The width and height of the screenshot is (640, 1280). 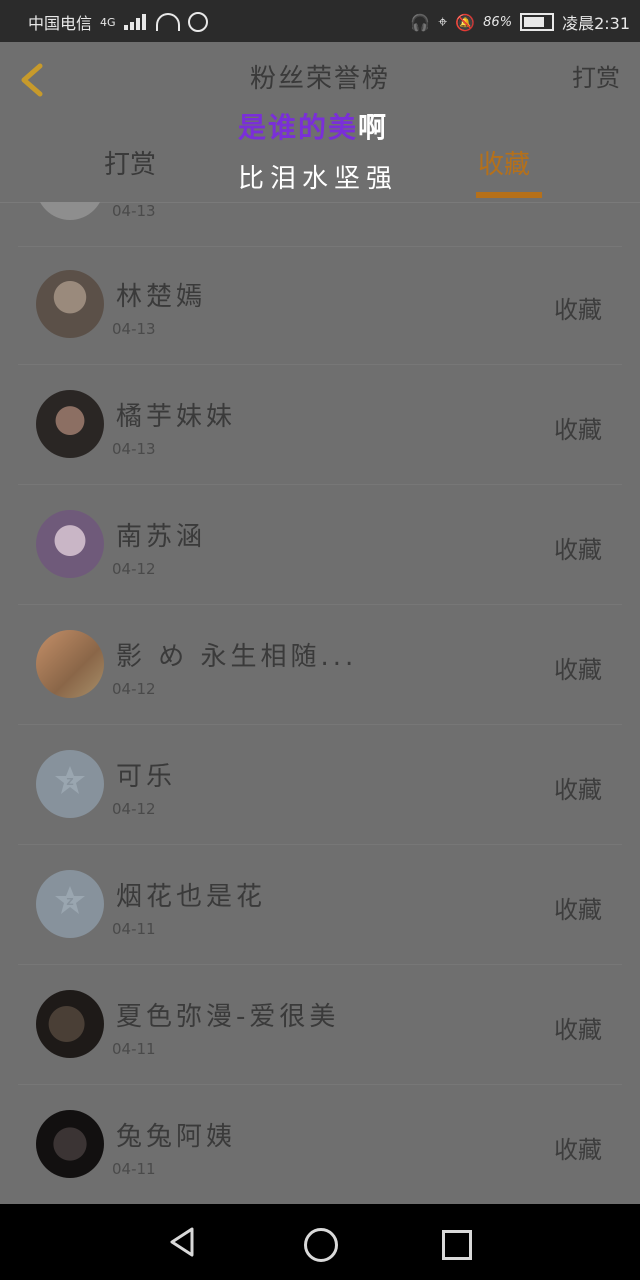 I want to click on wifi-icon, so click(x=167, y=22).